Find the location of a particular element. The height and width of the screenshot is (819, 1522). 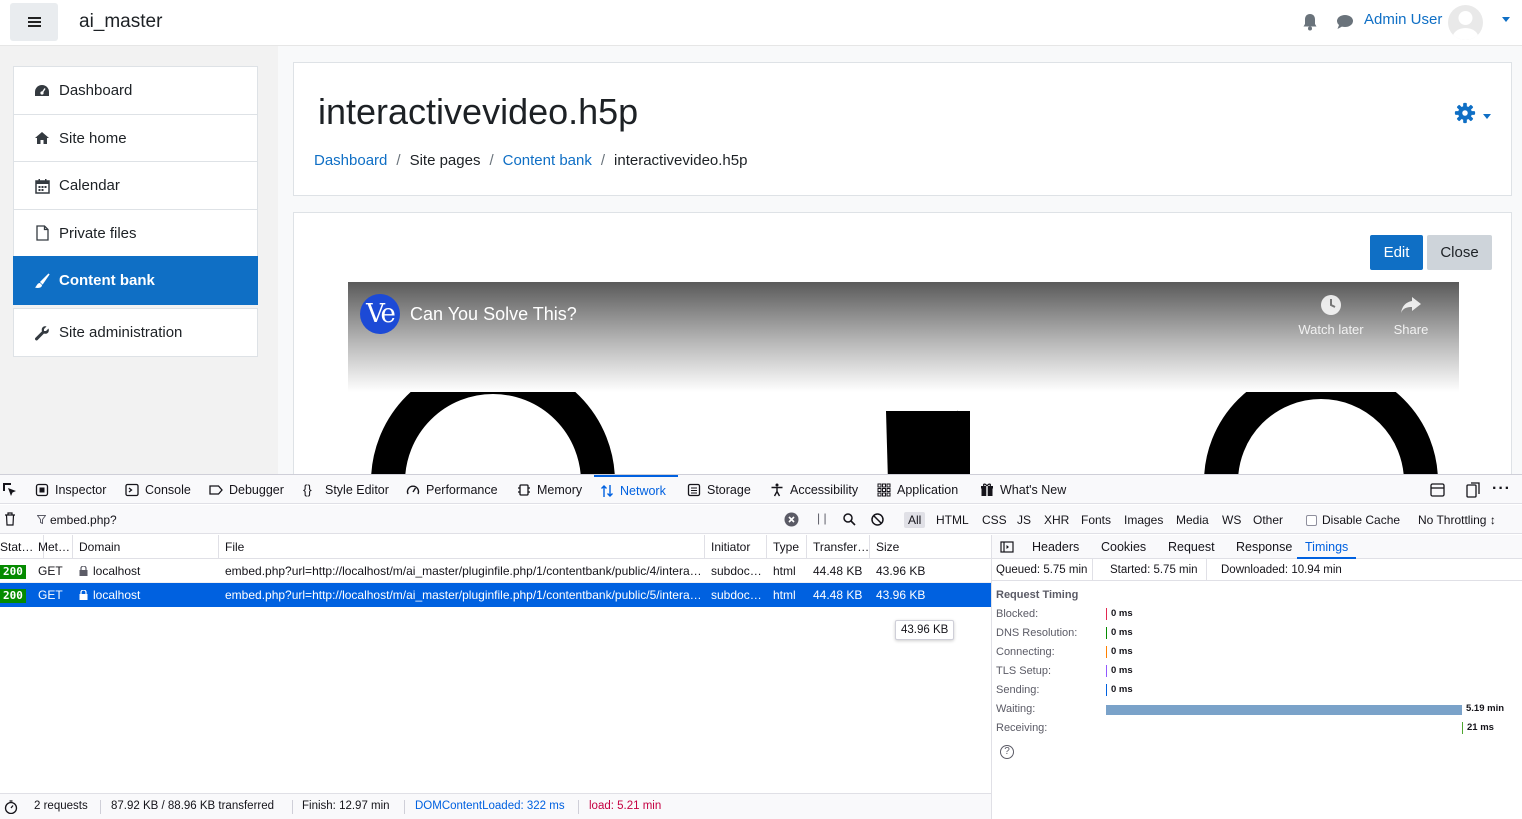

load-time: load: 5.21 min is located at coordinates (625, 806).